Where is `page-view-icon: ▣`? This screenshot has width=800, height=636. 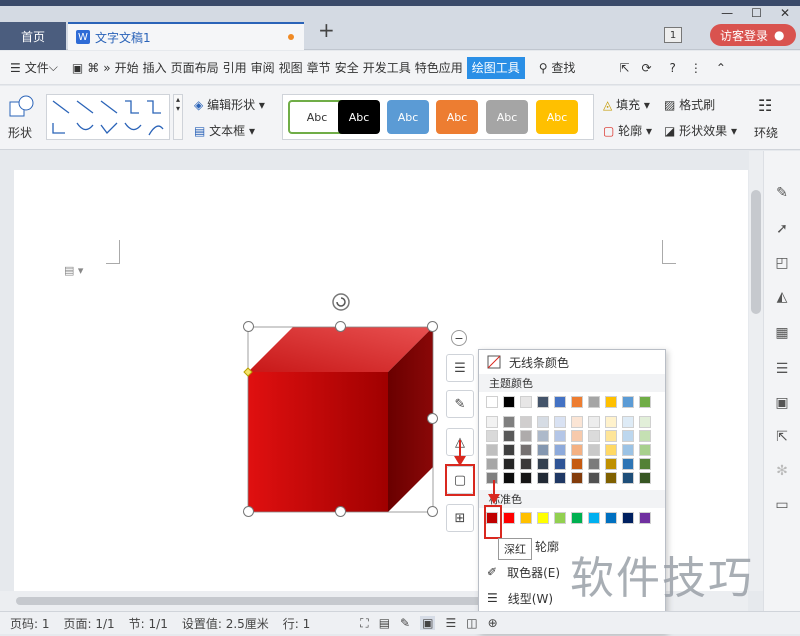
page-view-icon: ▣ is located at coordinates (428, 623).